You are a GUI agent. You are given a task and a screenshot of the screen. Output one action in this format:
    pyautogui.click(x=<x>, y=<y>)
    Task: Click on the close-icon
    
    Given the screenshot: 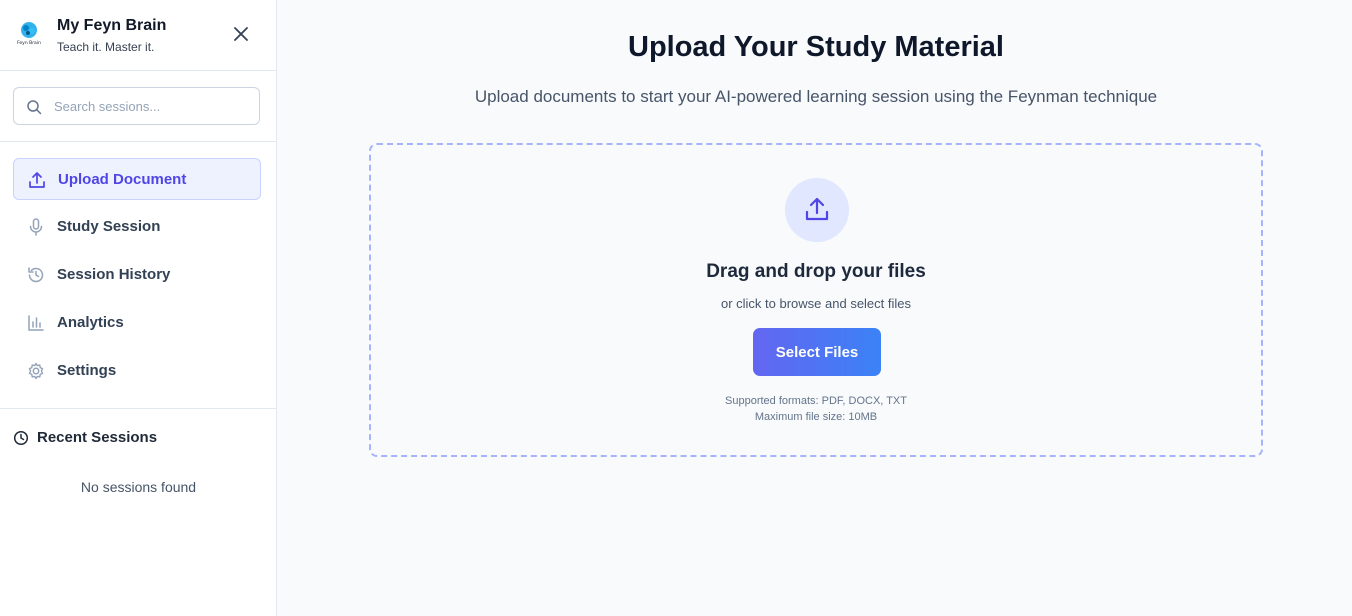 What is the action you would take?
    pyautogui.click(x=241, y=34)
    